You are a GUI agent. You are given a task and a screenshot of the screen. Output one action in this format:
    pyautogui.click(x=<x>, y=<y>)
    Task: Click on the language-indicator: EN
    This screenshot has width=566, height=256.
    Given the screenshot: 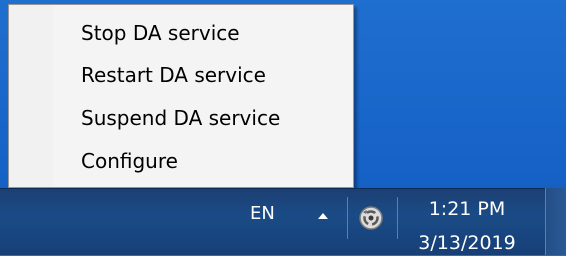 What is the action you would take?
    pyautogui.click(x=262, y=214)
    